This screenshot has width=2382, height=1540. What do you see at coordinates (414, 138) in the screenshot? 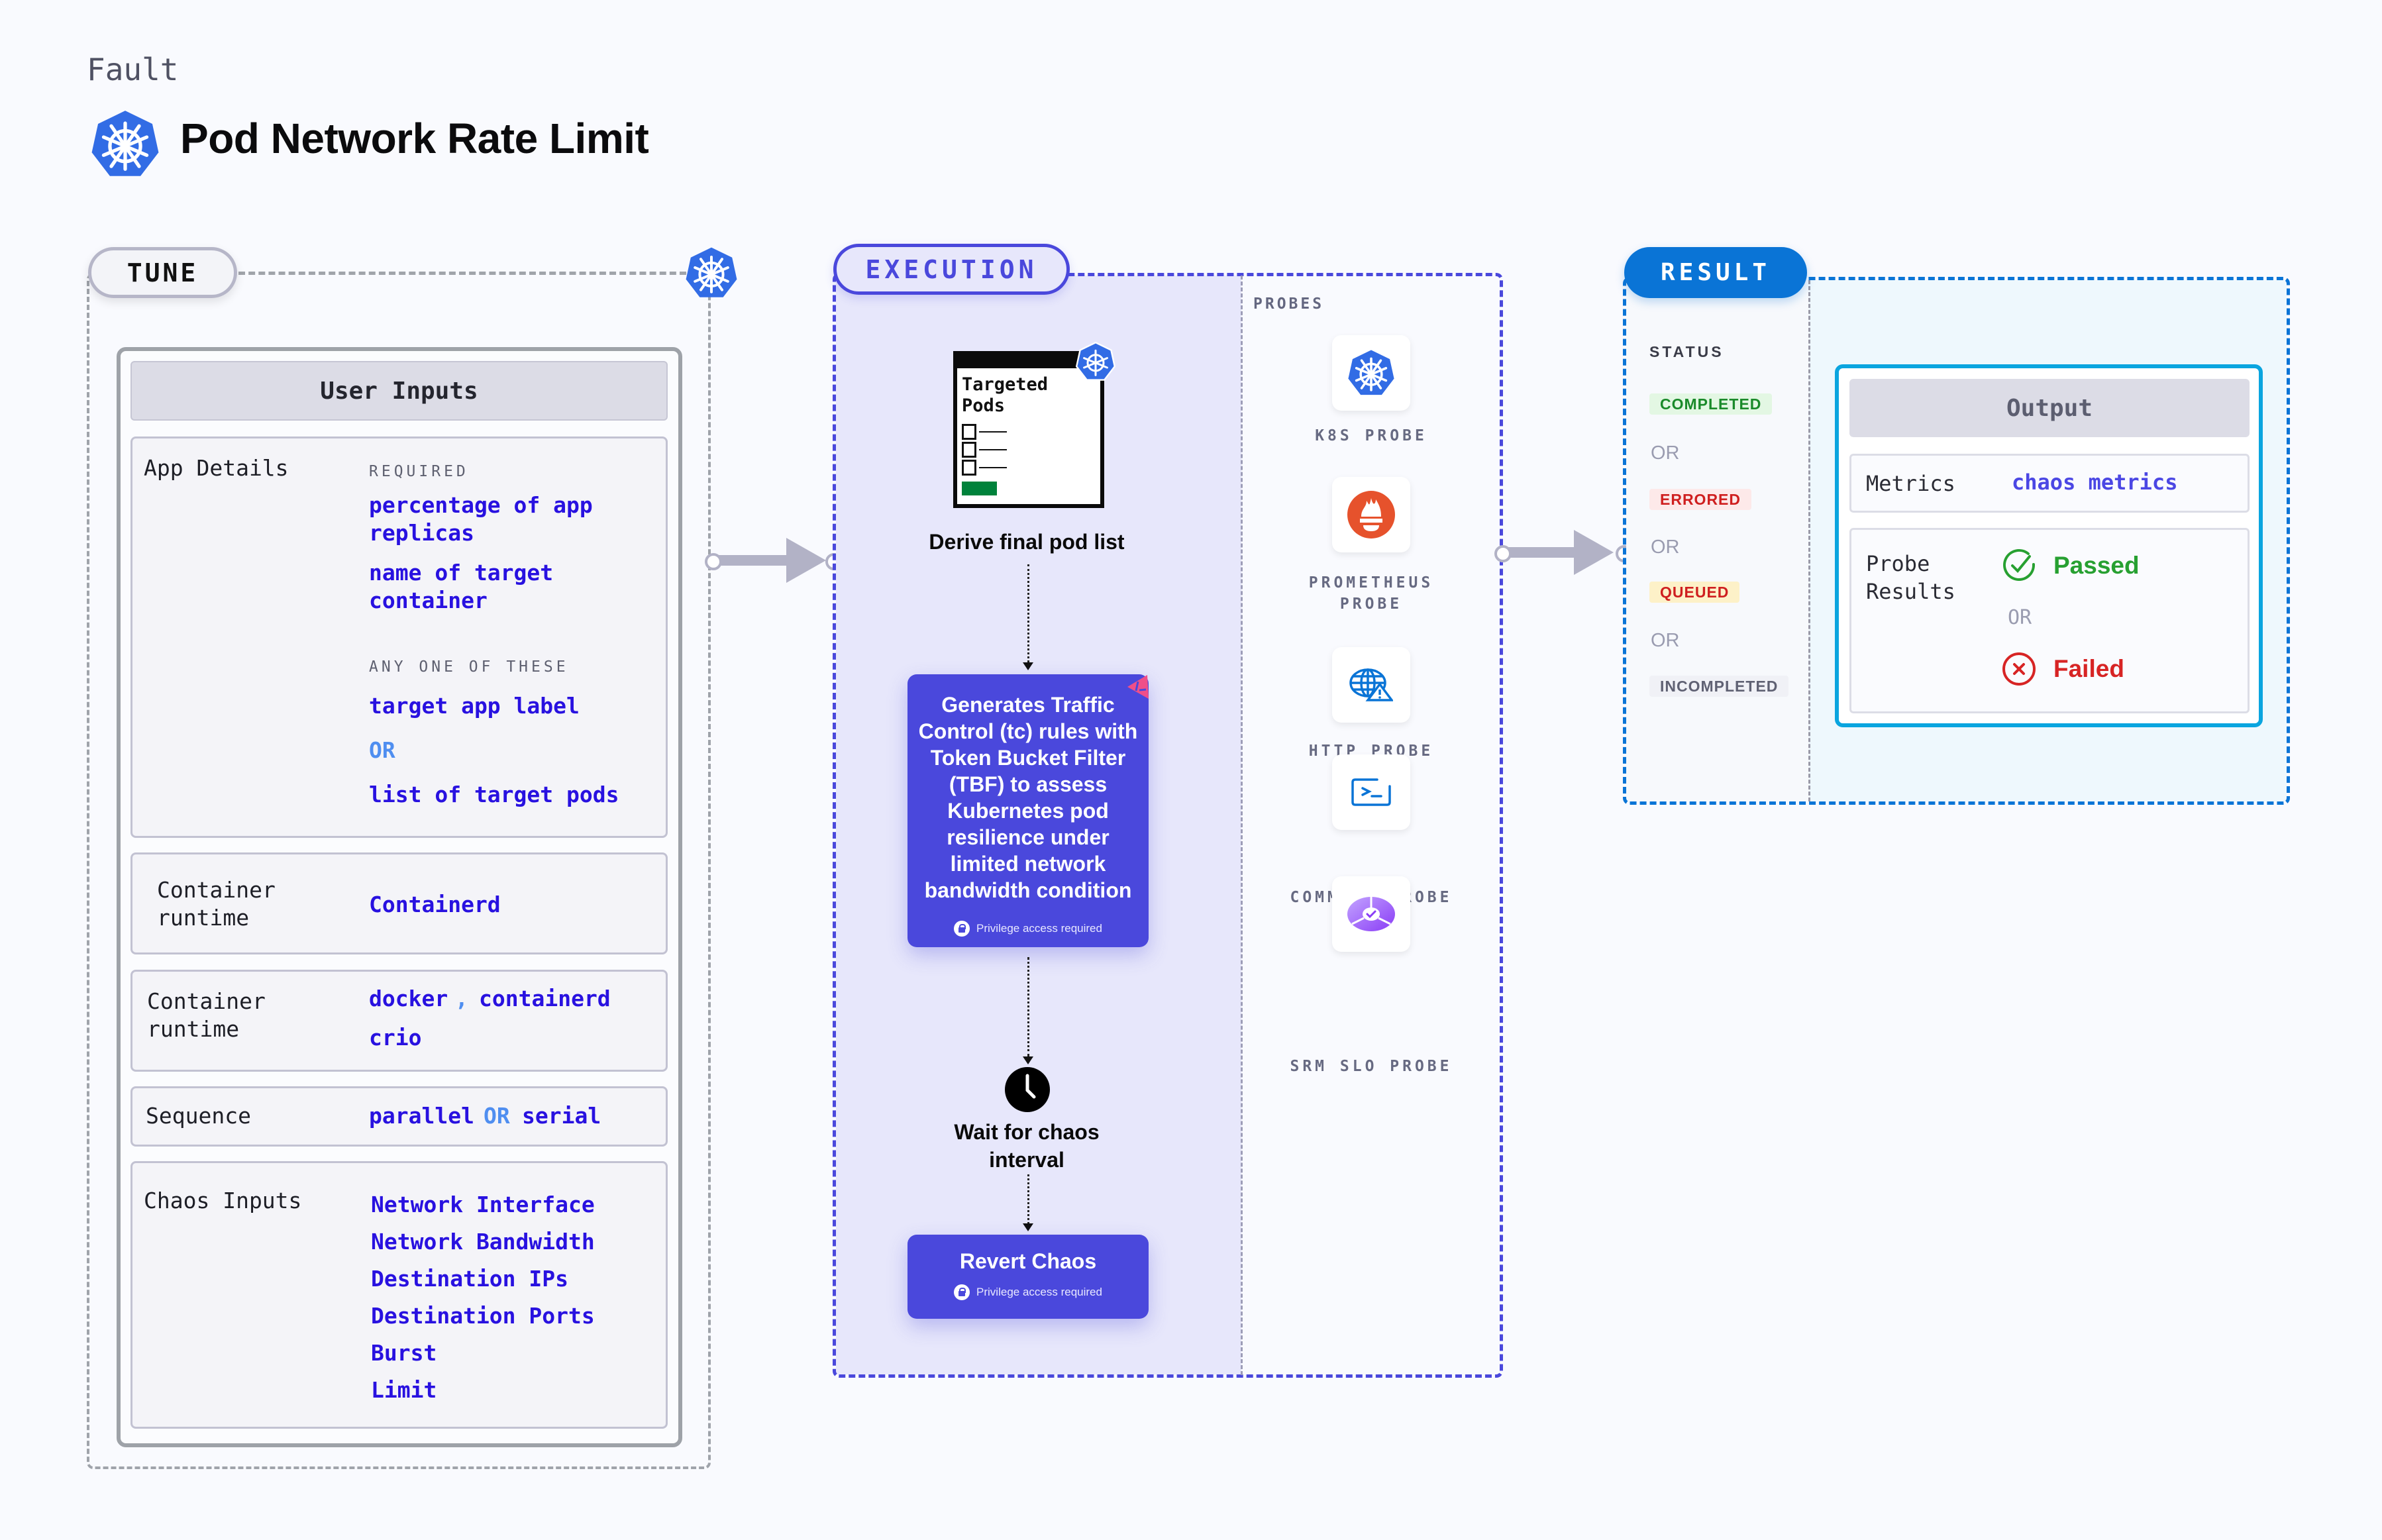
I see `page-title: Pod Network Rate Limit` at bounding box center [414, 138].